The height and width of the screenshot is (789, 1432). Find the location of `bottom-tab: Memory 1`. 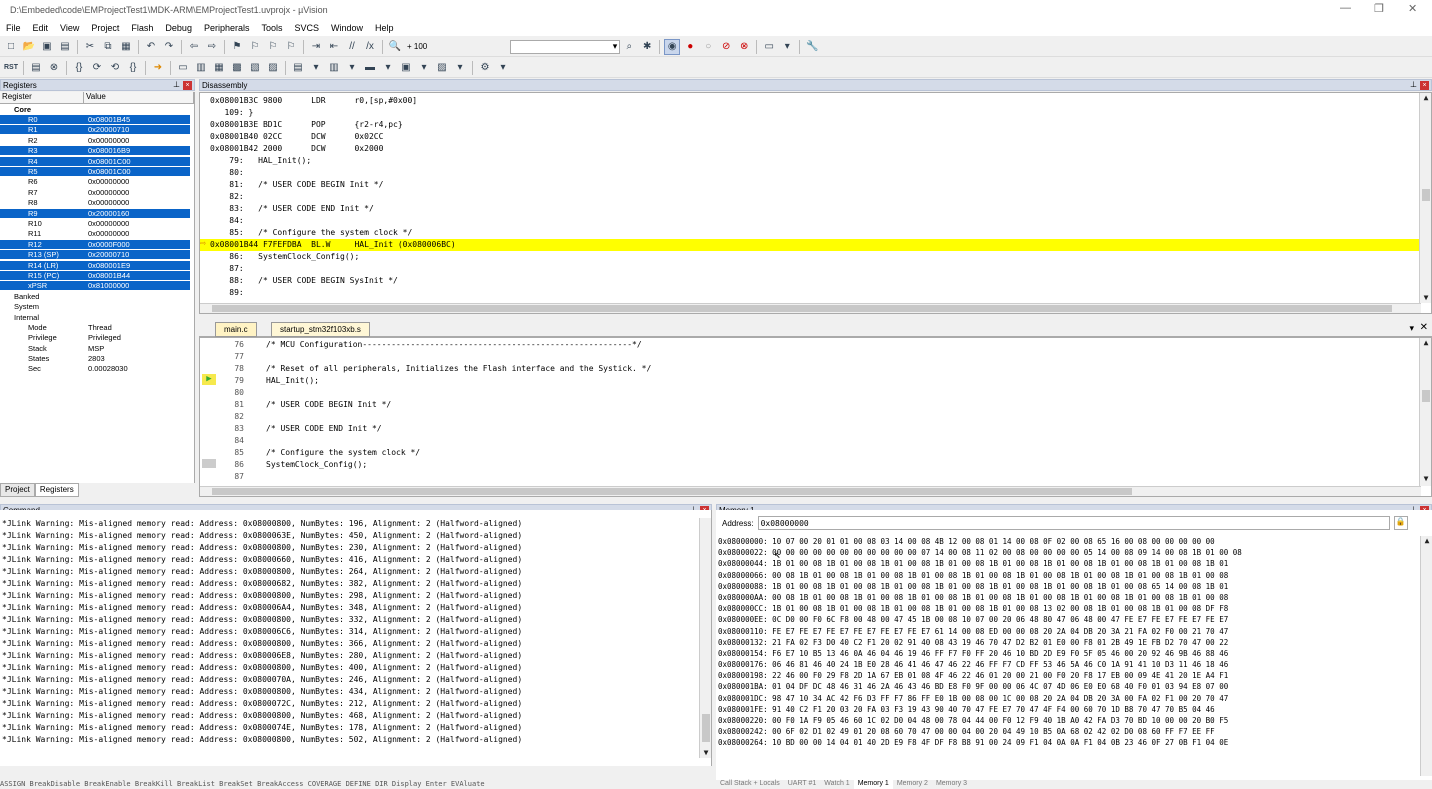

bottom-tab: Memory 1 is located at coordinates (873, 784).